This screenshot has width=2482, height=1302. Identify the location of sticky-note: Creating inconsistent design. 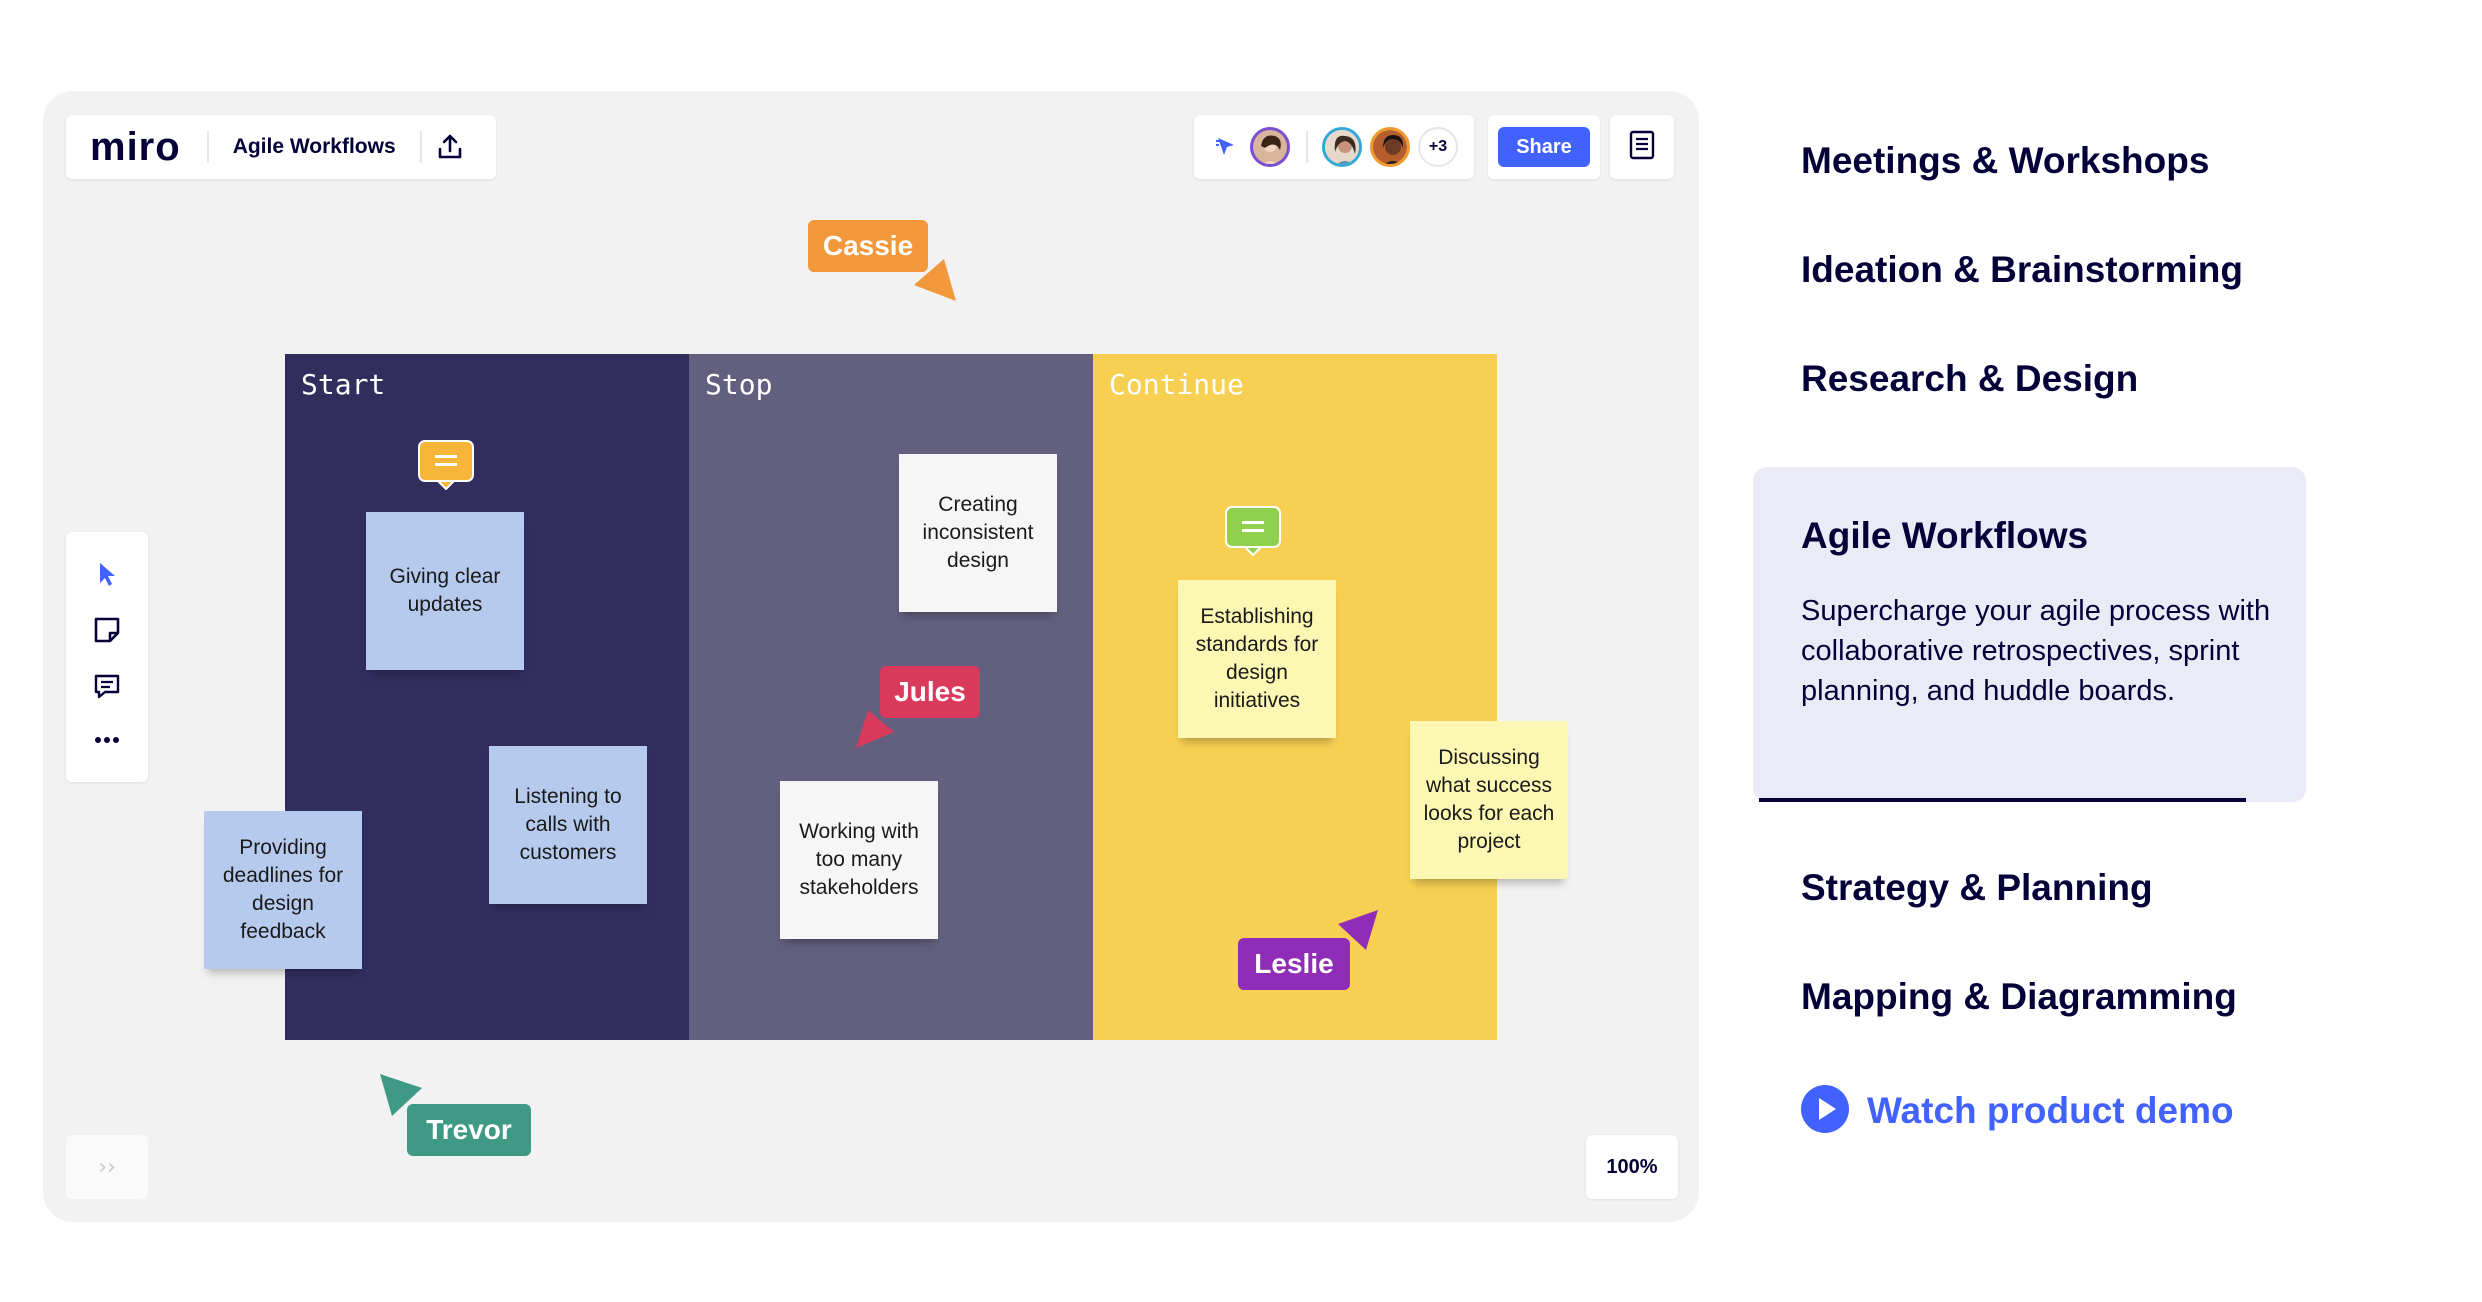
(978, 533).